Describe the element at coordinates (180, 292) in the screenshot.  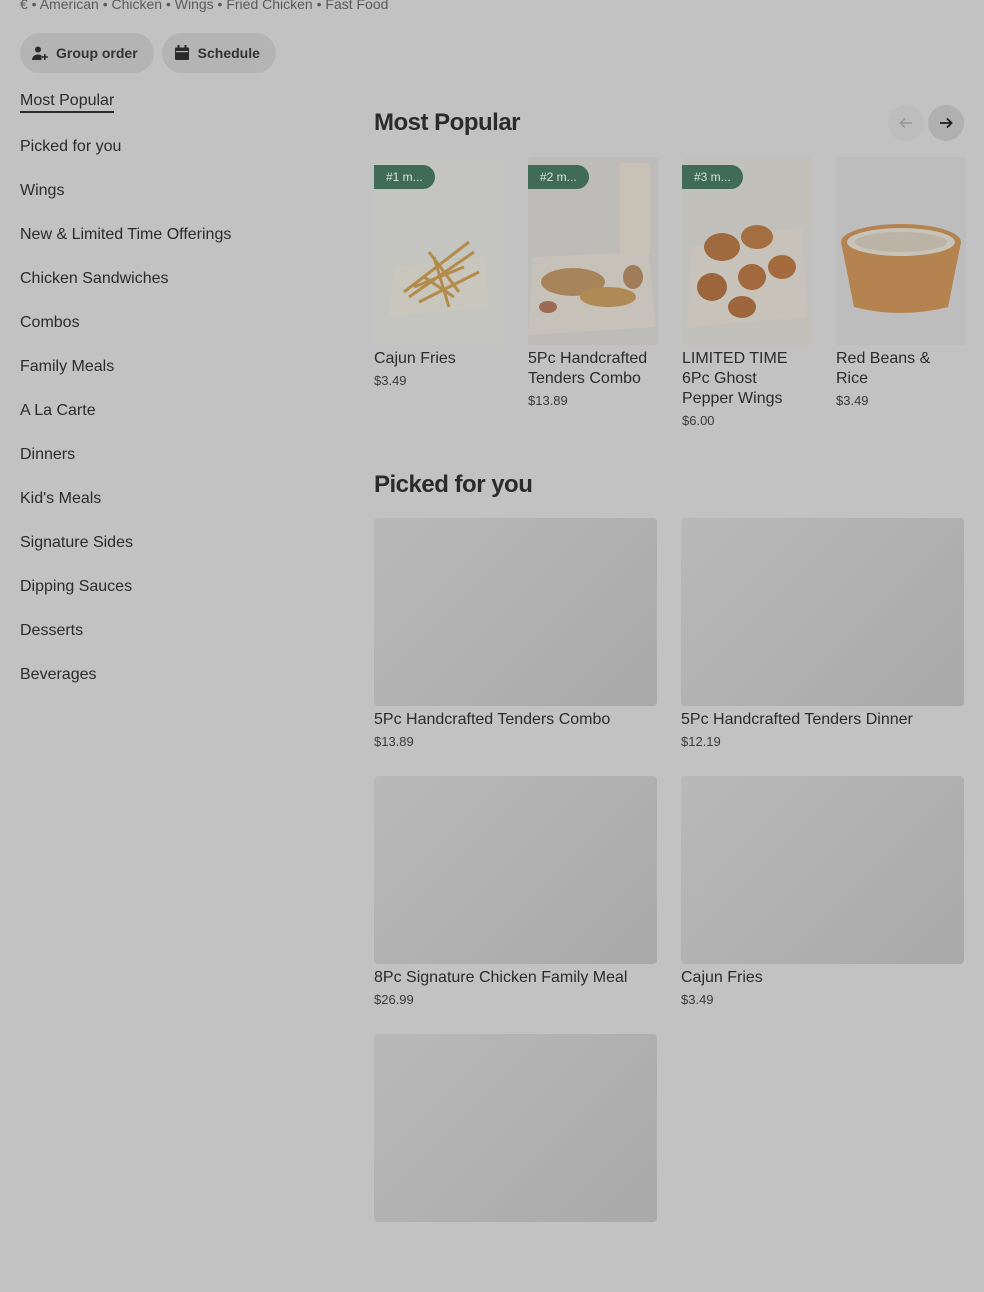
I see `sidebar-item-chicken-sandwiches: Chicken Sandwiches` at that location.